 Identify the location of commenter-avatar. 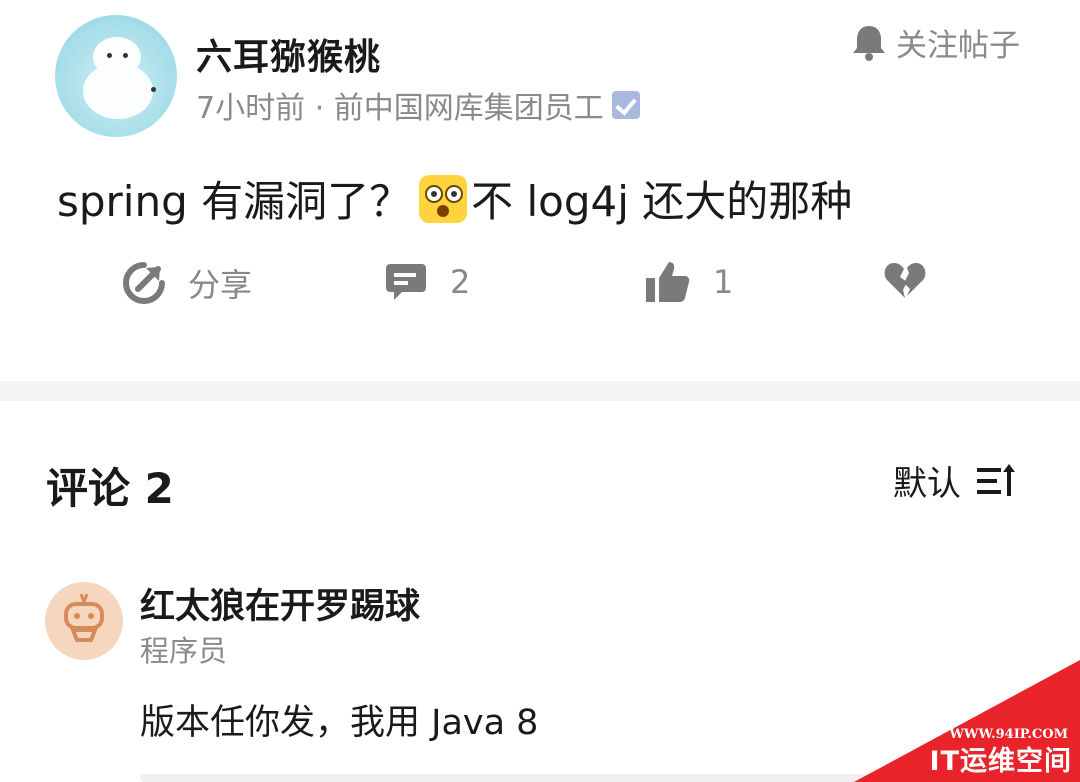
(84, 621).